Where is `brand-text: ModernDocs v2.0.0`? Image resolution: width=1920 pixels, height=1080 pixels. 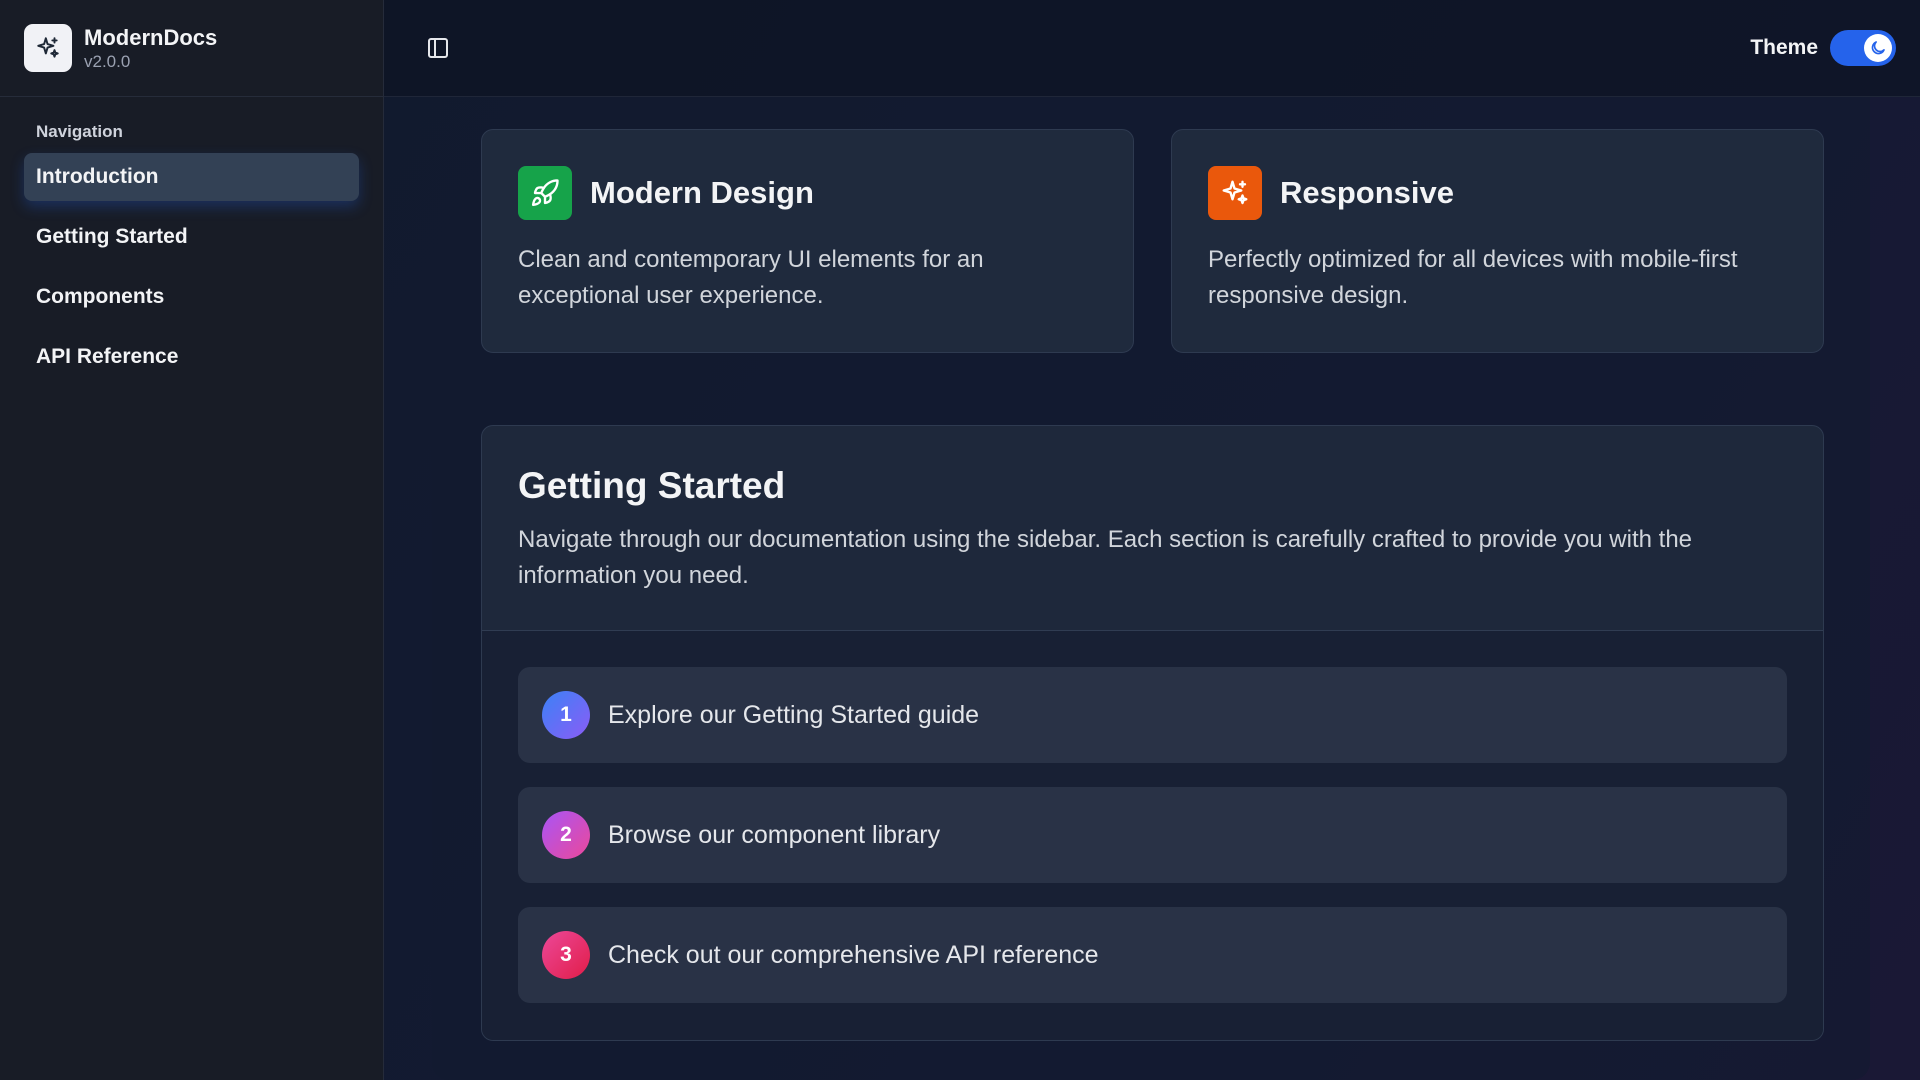
brand-text: ModernDocs v2.0.0 is located at coordinates (150, 48).